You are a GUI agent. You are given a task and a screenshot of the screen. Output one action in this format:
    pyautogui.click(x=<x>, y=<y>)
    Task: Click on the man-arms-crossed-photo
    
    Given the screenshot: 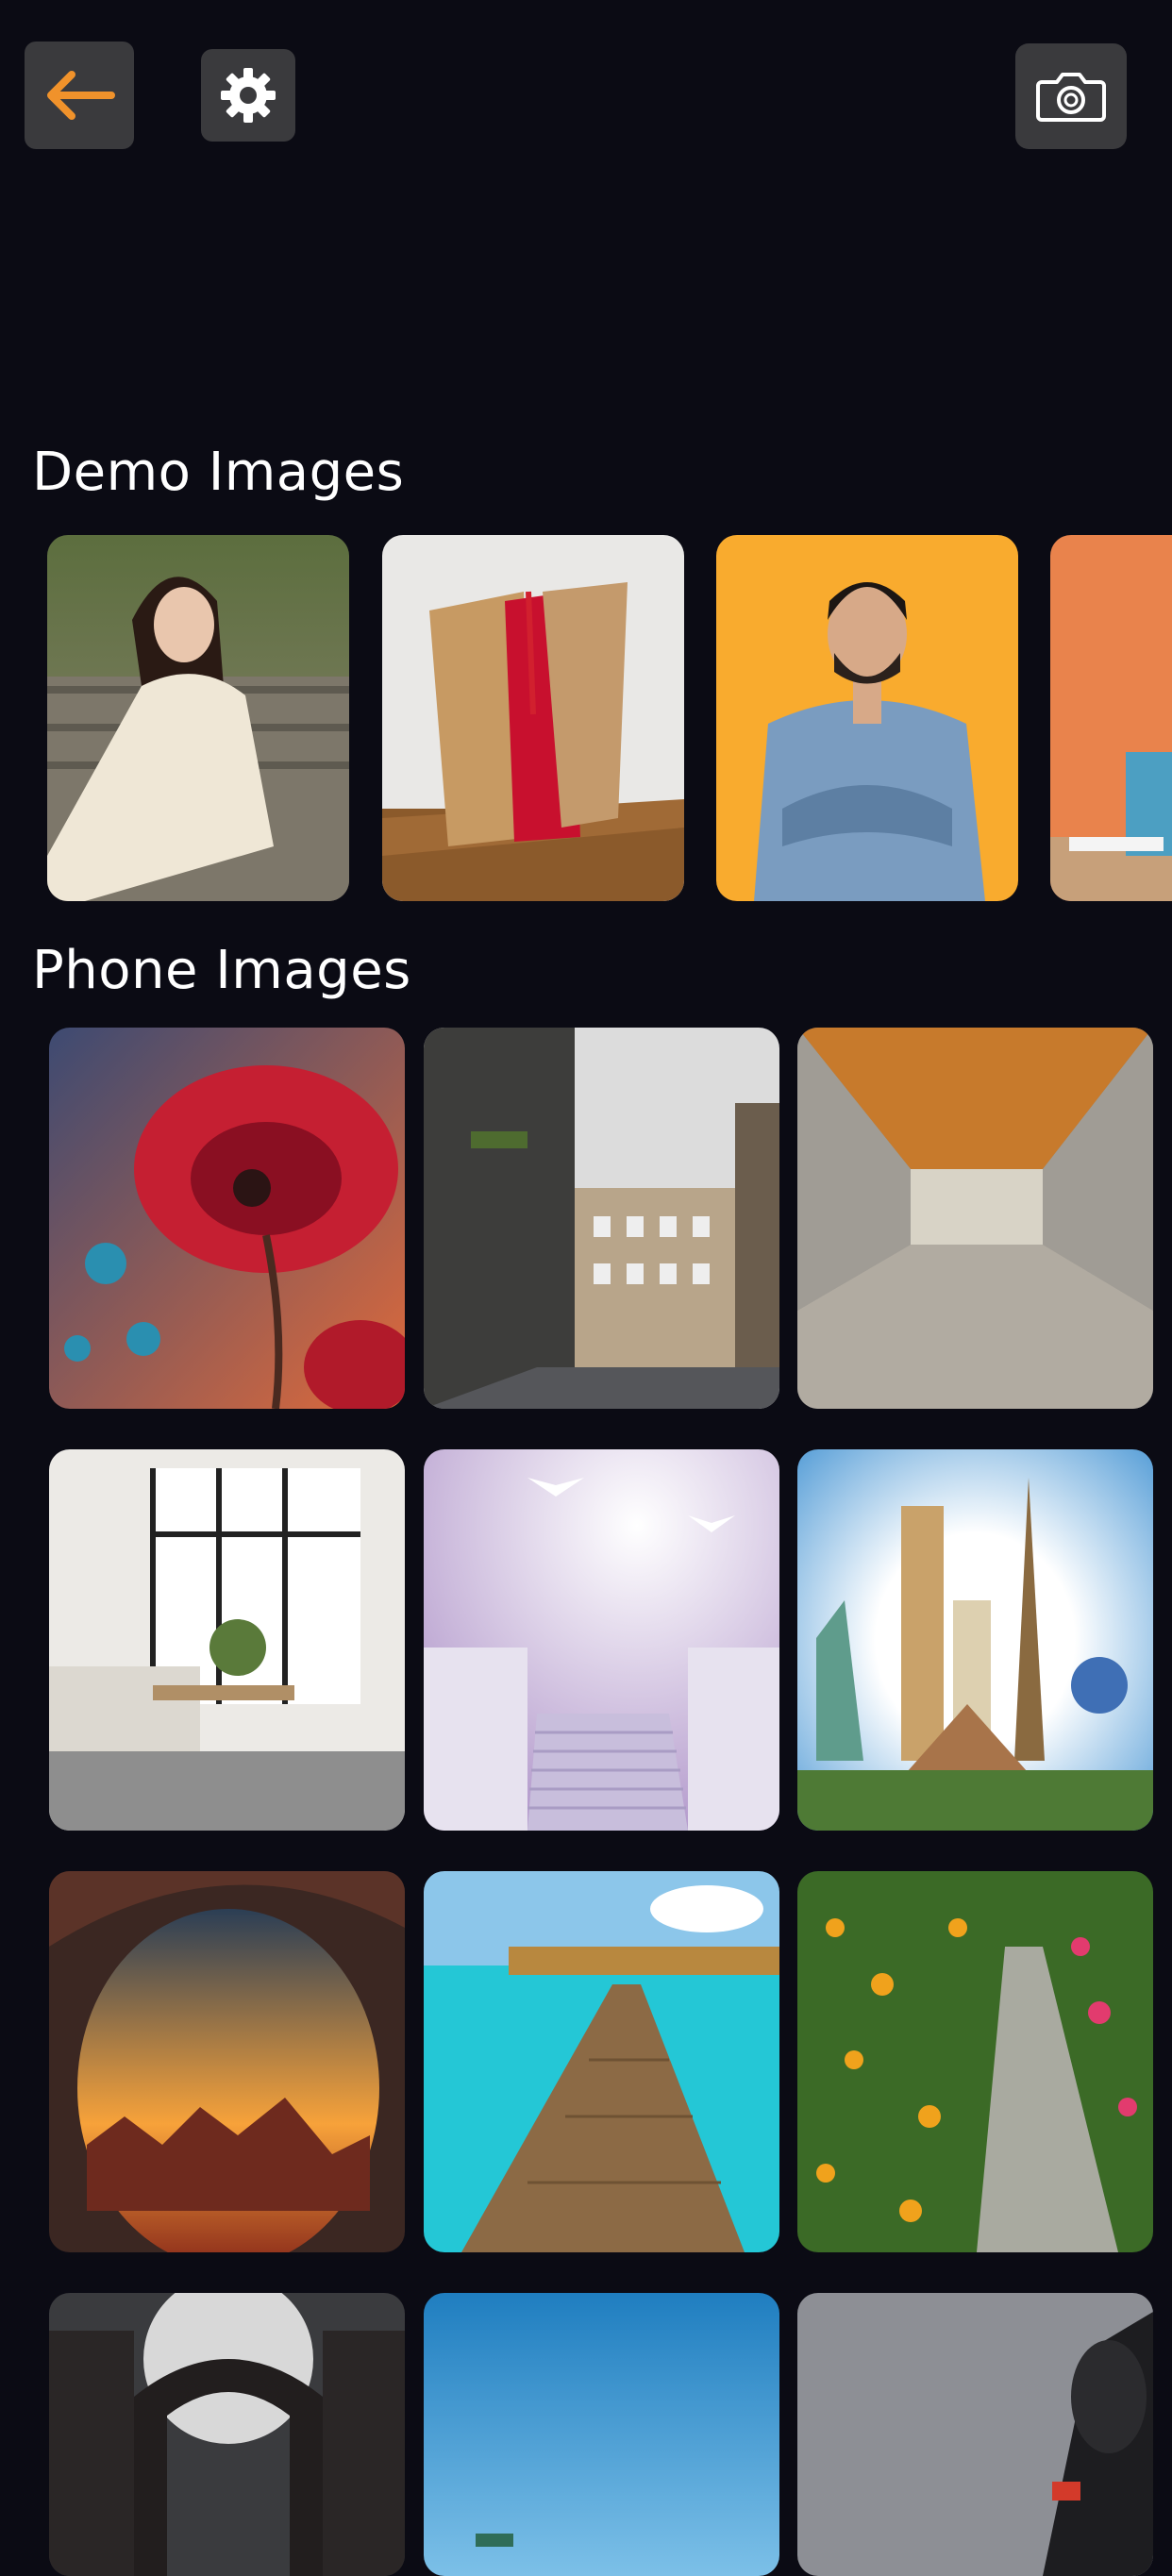 What is the action you would take?
    pyautogui.click(x=867, y=718)
    